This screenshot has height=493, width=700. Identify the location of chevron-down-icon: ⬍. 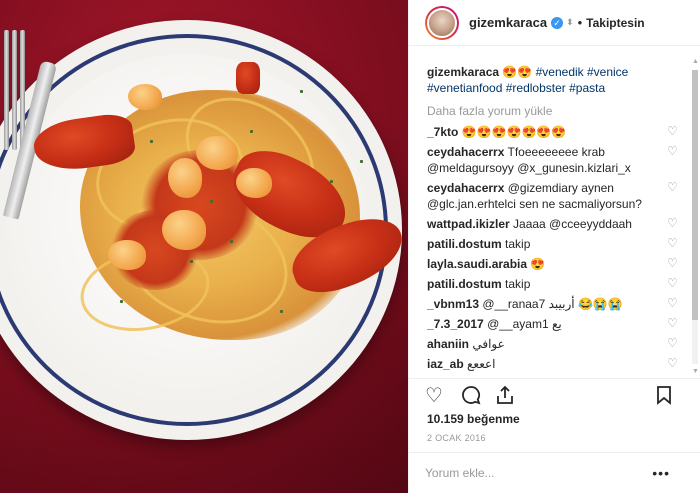
(570, 22).